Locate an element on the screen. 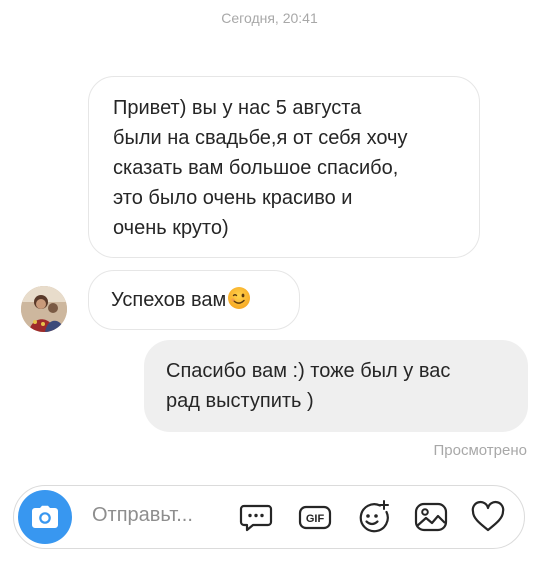 This screenshot has width=539, height=564. message-line: рад выступить ) is located at coordinates (240, 401).